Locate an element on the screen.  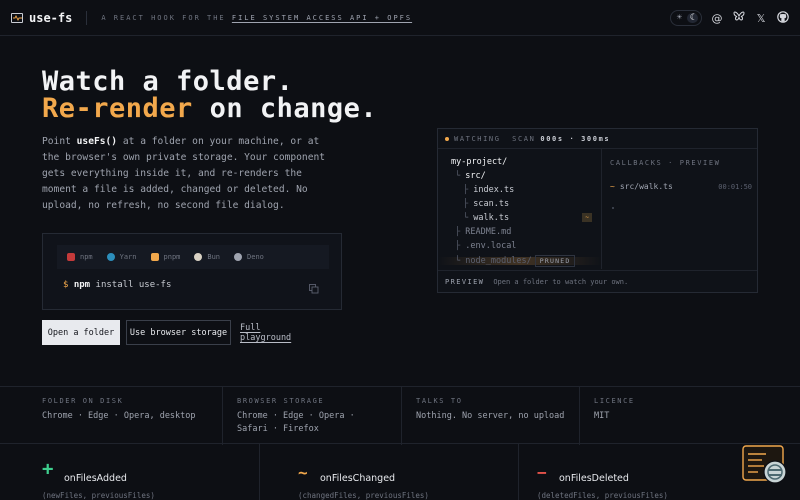
tab-label: Deno is located at coordinates (255, 257).